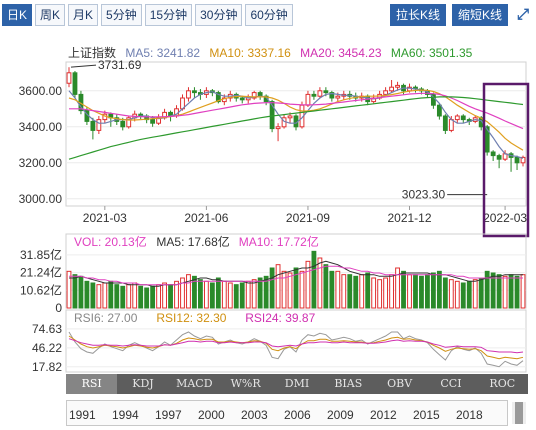 This screenshot has height=430, width=536. Describe the element at coordinates (409, 218) in the screenshot. I see `x-tick-label: 2021-12` at that location.